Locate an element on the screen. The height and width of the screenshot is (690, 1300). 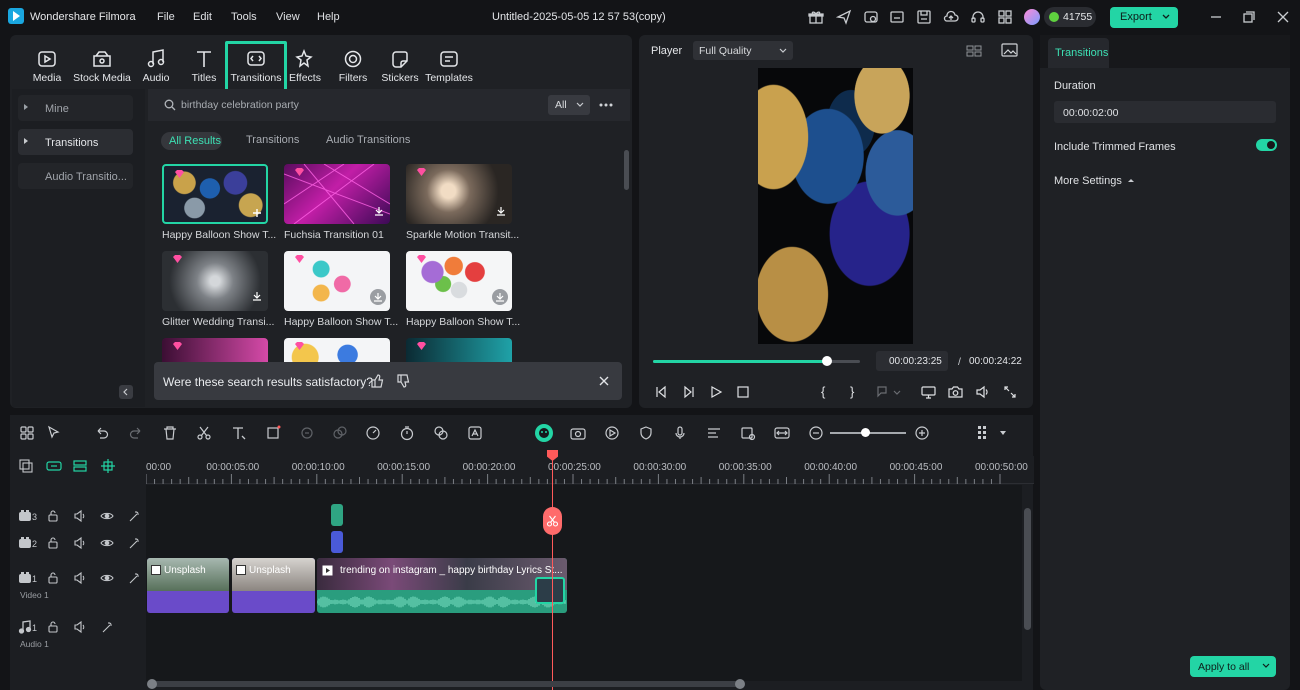
link-clips-icon is located at coordinates (54, 466).